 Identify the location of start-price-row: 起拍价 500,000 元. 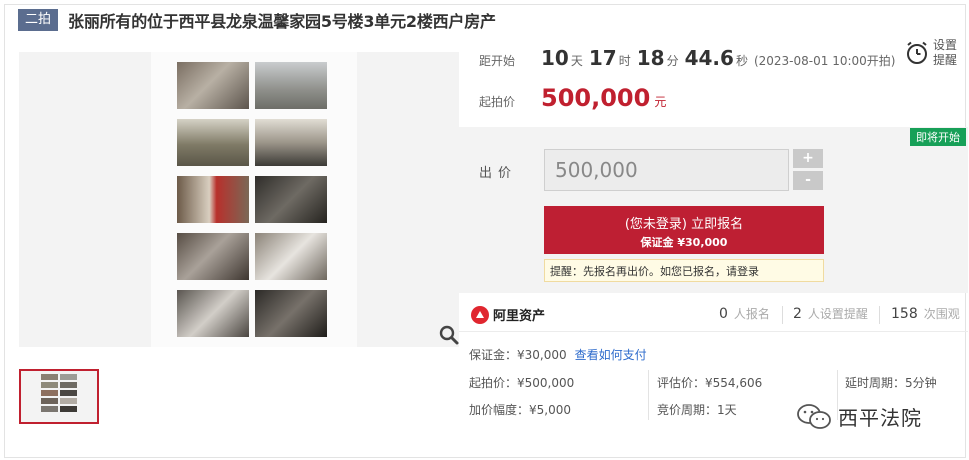
(573, 98).